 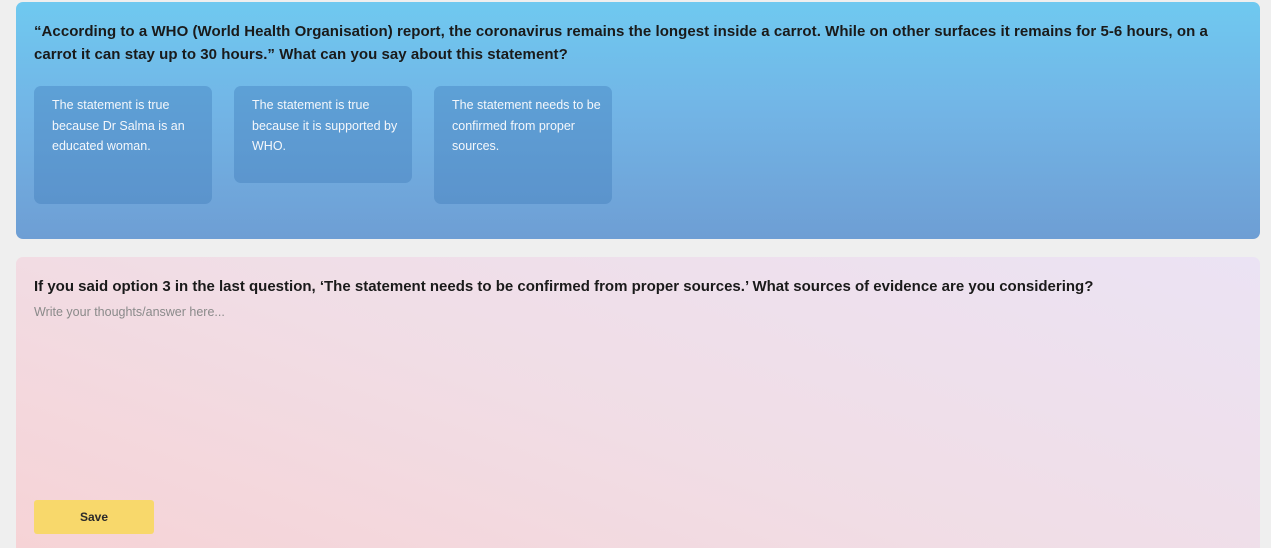 What do you see at coordinates (94, 517) in the screenshot?
I see `save-button: Save` at bounding box center [94, 517].